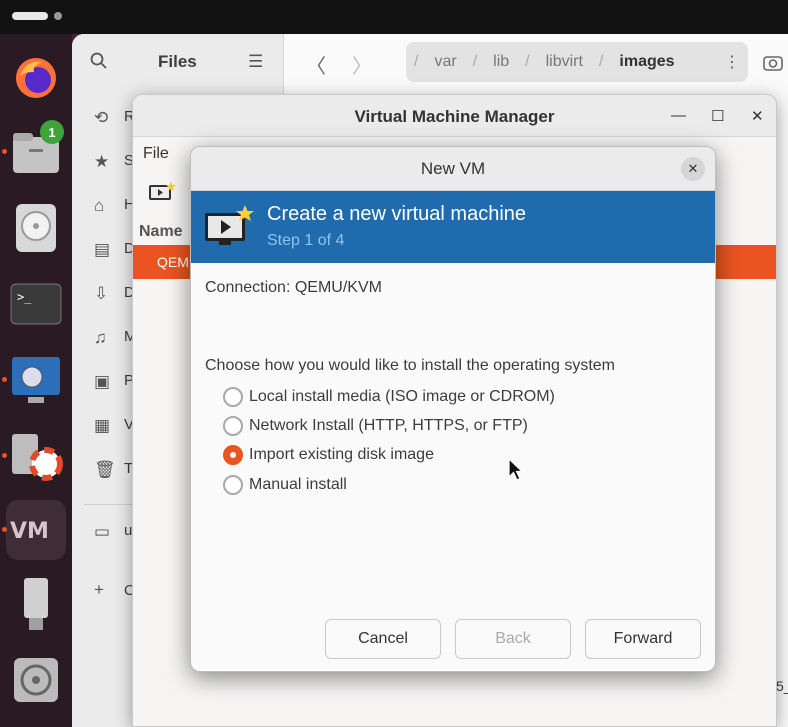  What do you see at coordinates (162, 192) in the screenshot?
I see `new-vm-toolbar-icon` at bounding box center [162, 192].